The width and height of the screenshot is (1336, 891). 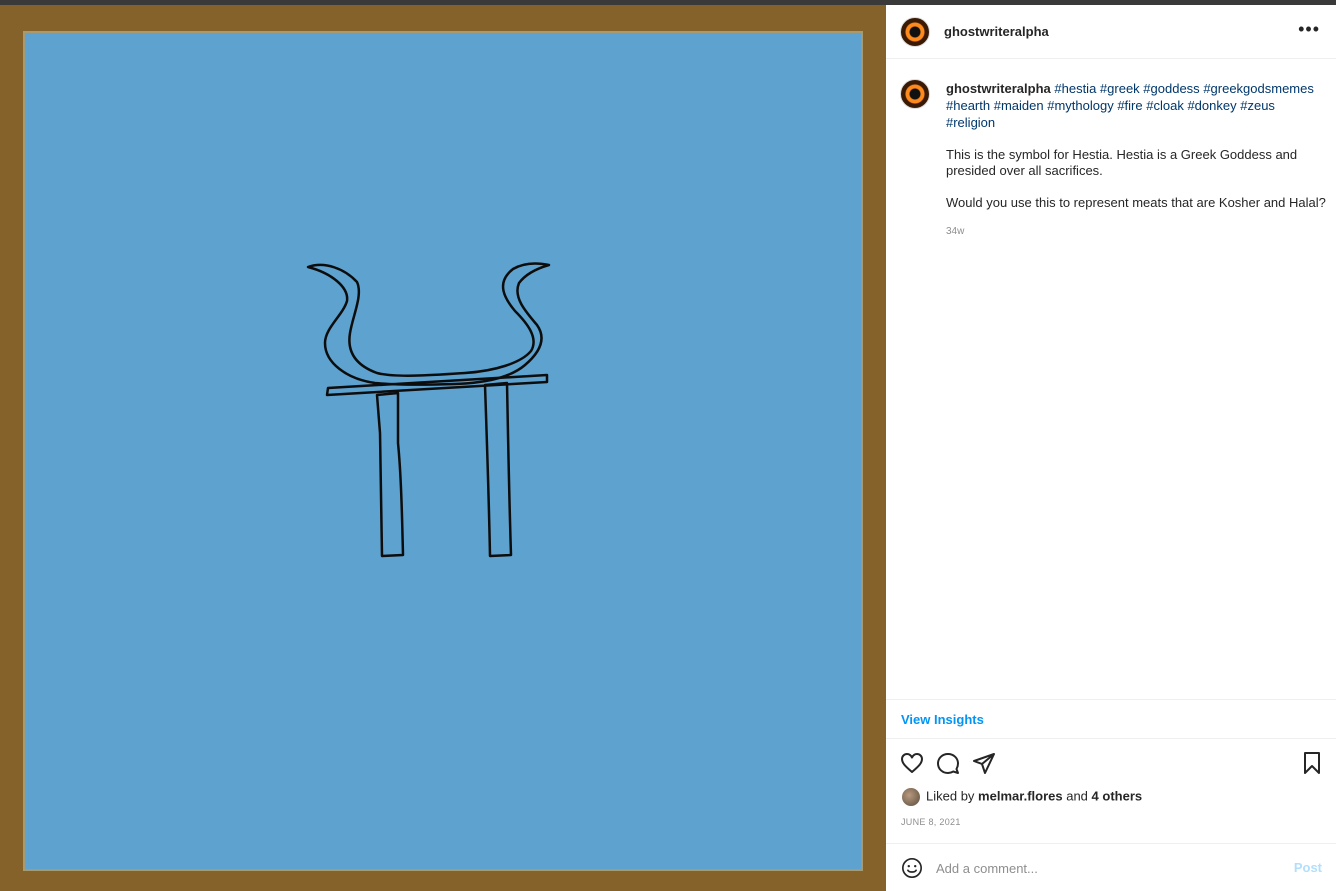 I want to click on likes-prefix: Liked by, so click(x=950, y=796).